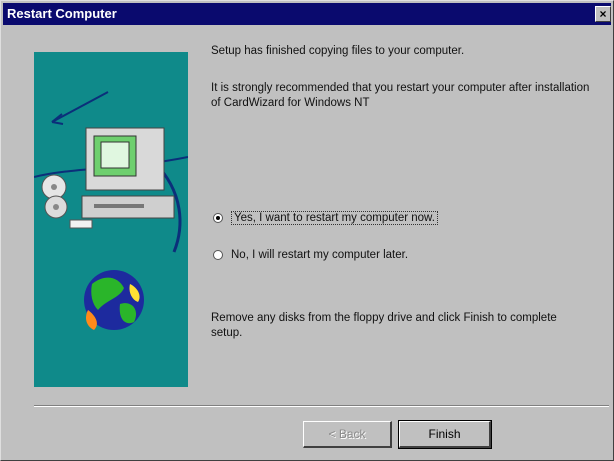 The height and width of the screenshot is (461, 614). Describe the element at coordinates (347, 434) in the screenshot. I see `back-button: < Back` at that location.